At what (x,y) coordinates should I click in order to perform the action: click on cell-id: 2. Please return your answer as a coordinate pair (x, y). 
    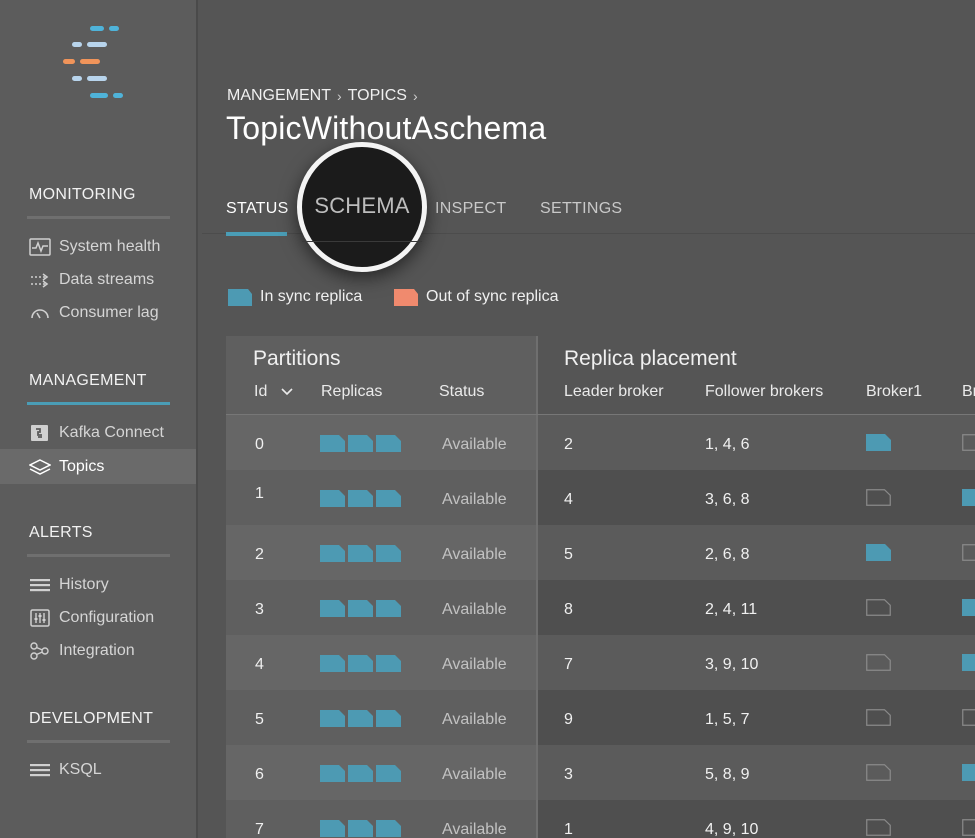
    Looking at the image, I should click on (259, 554).